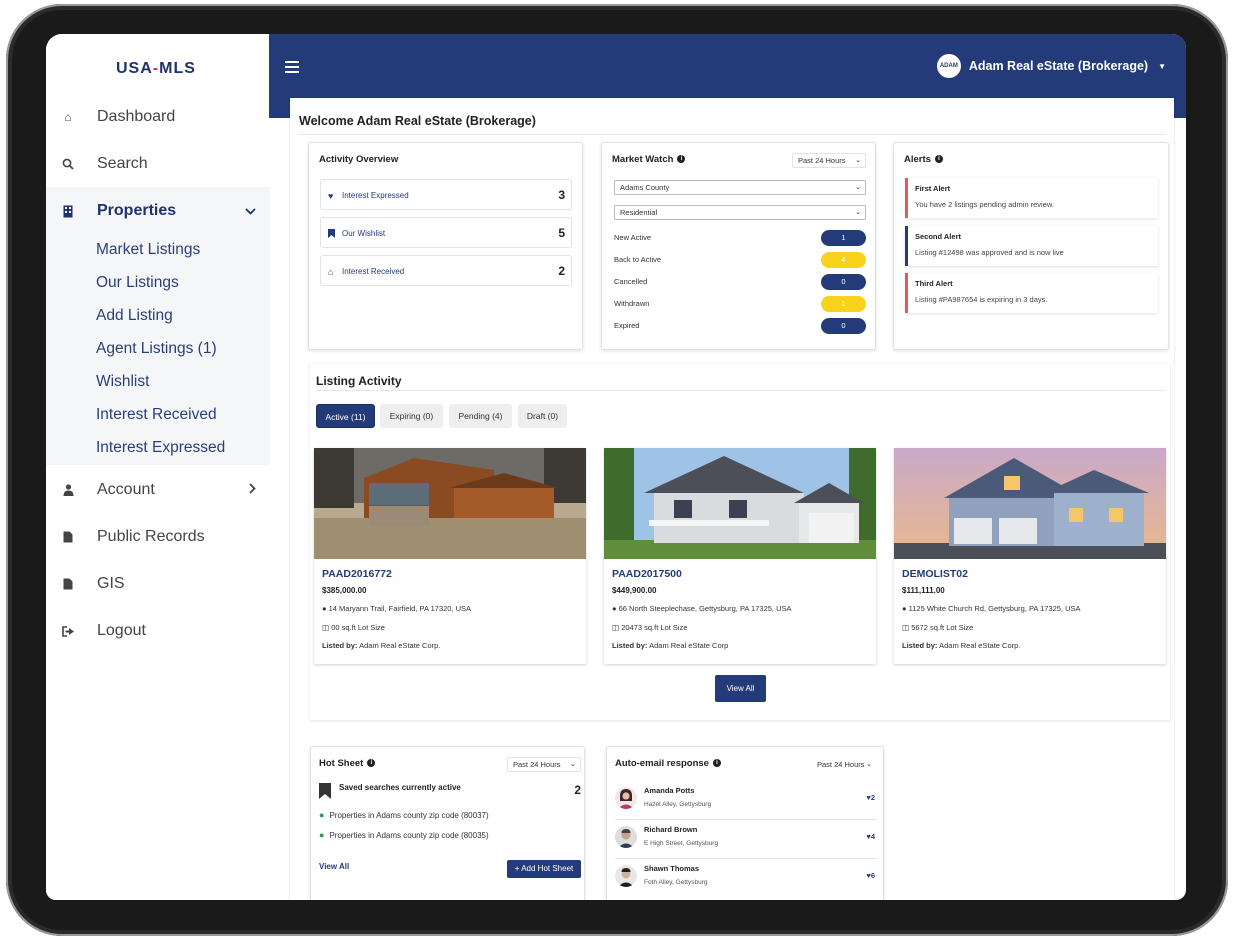 This screenshot has width=1236, height=940. What do you see at coordinates (446, 194) in the screenshot?
I see `activity-row-interest-expressed: ♥ Interest Expressed 3` at bounding box center [446, 194].